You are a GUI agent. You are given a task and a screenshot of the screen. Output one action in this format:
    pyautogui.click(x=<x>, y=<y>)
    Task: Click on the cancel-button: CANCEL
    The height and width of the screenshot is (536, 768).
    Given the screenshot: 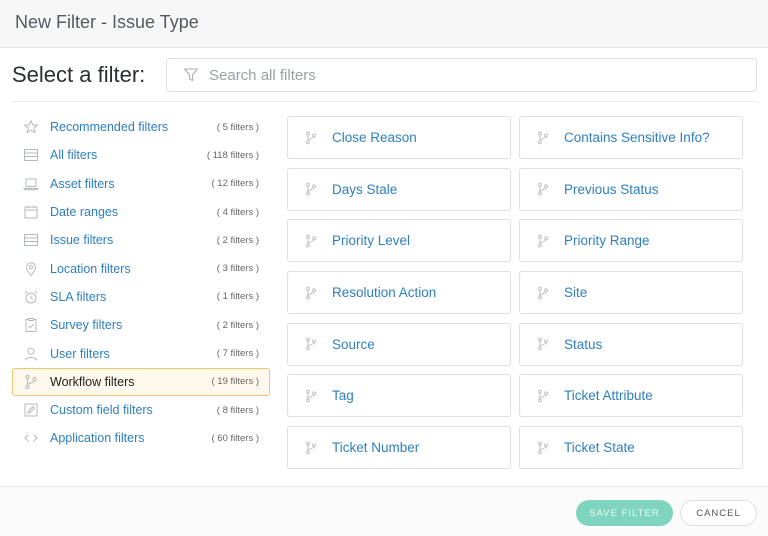 What is the action you would take?
    pyautogui.click(x=718, y=513)
    